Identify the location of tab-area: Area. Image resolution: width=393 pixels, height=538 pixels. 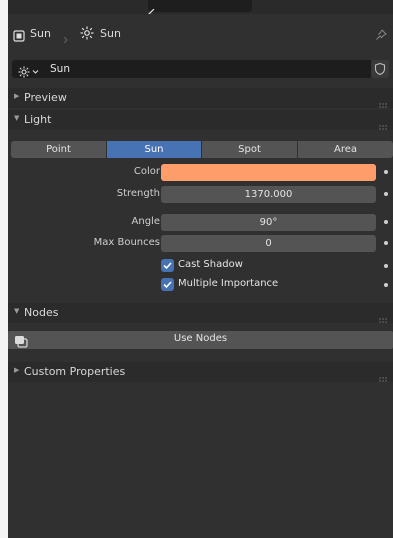
(345, 149).